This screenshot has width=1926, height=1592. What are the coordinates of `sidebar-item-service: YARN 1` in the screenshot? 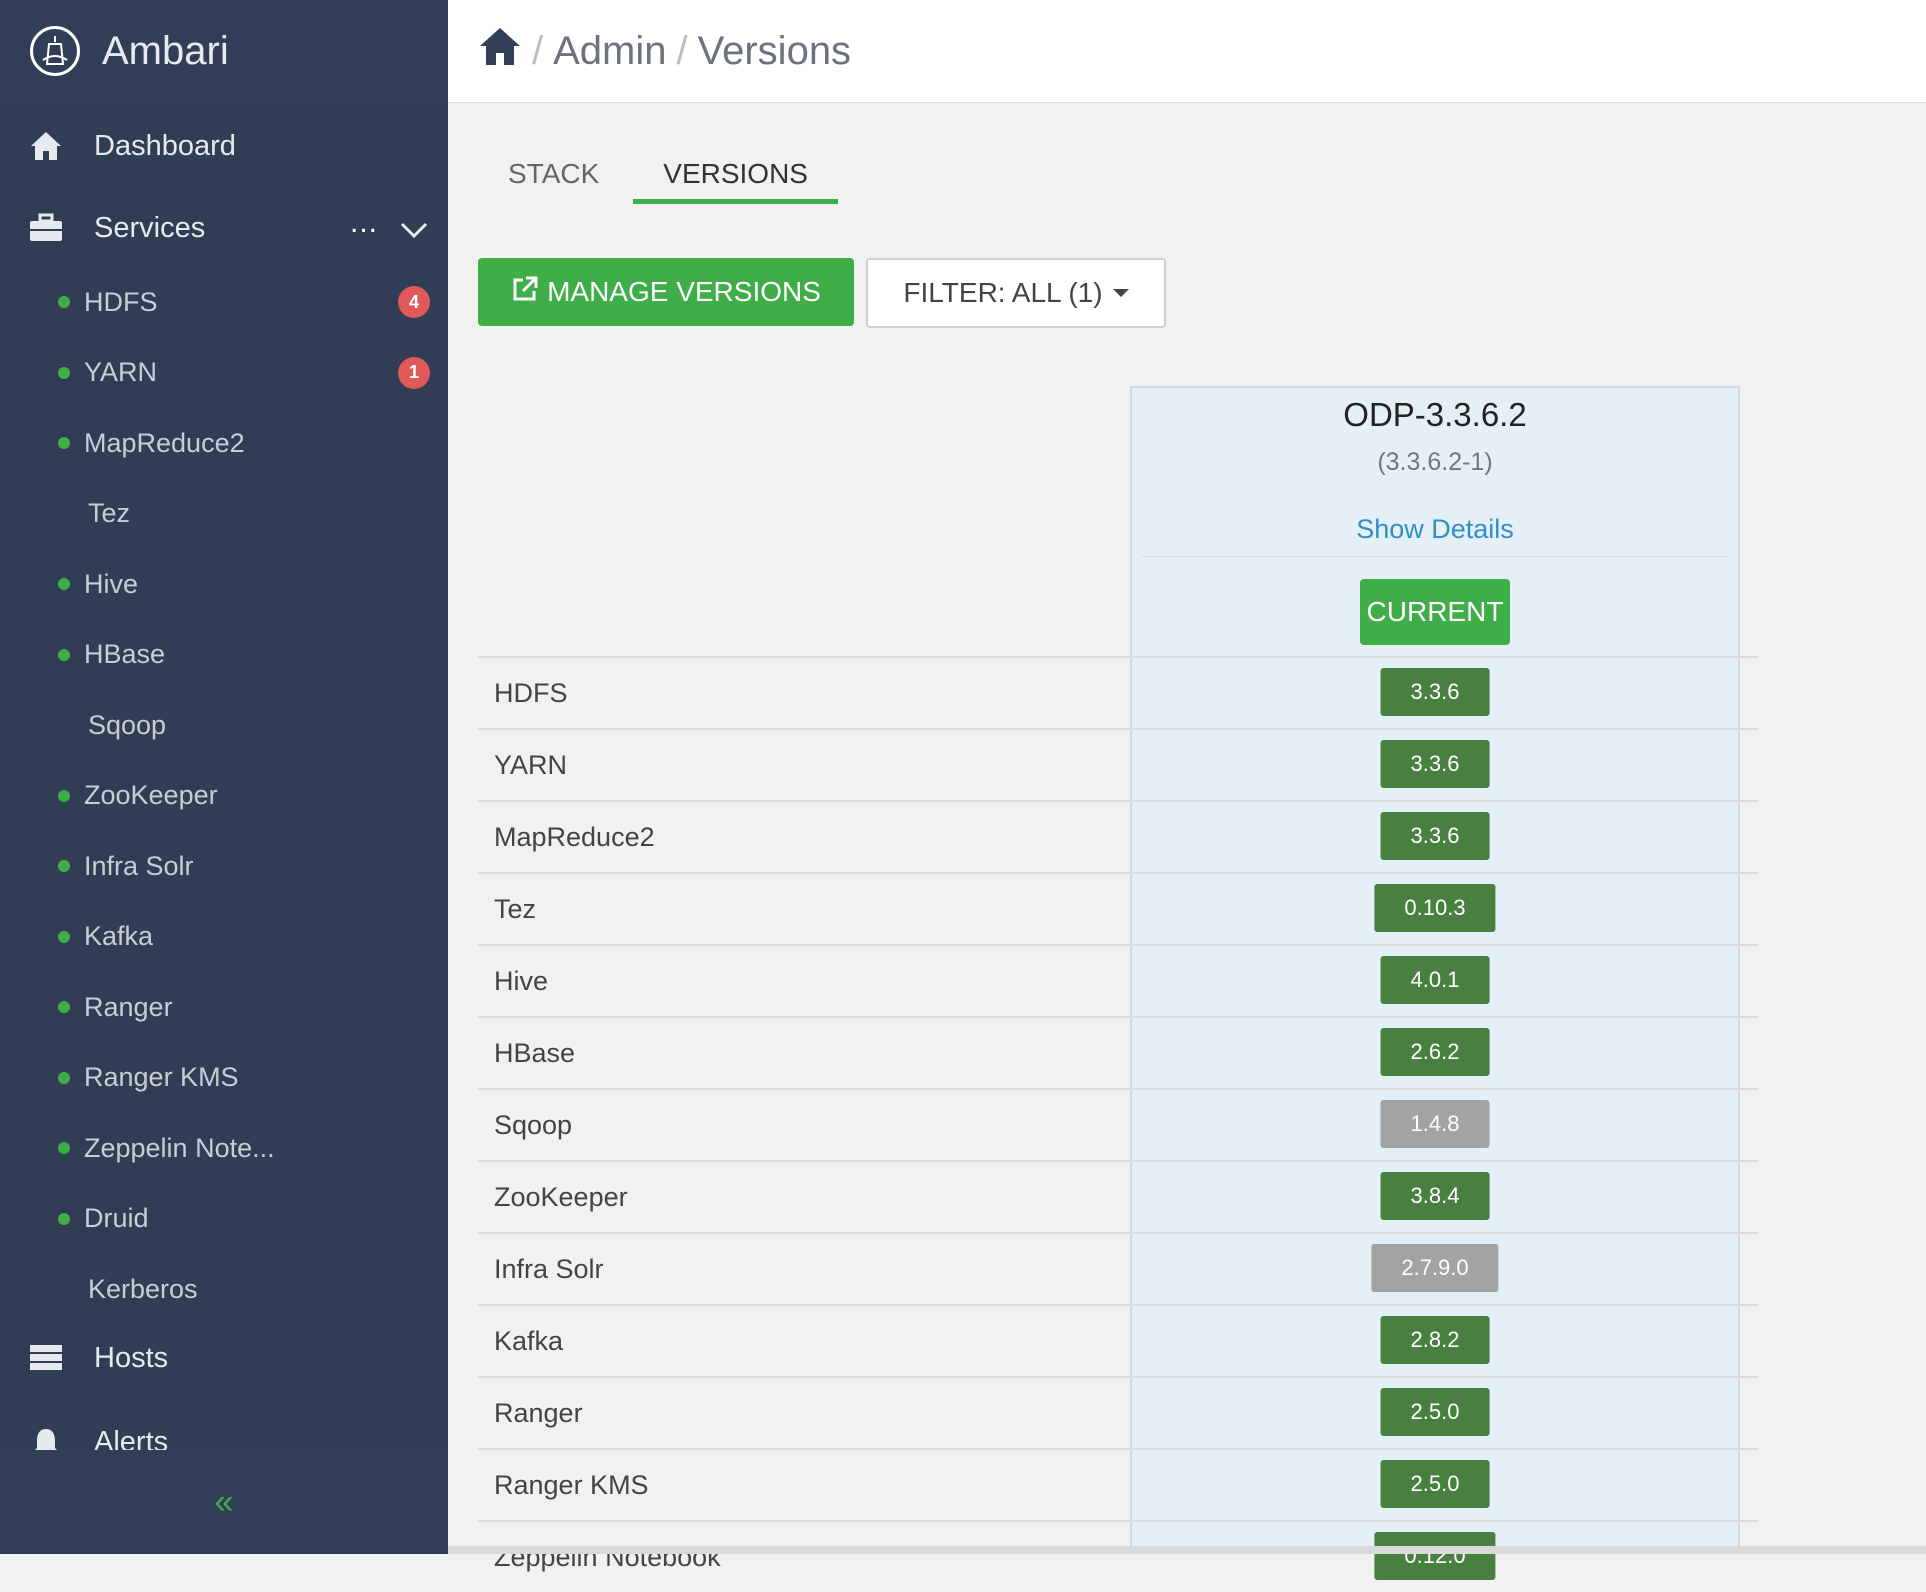 It's located at (224, 373).